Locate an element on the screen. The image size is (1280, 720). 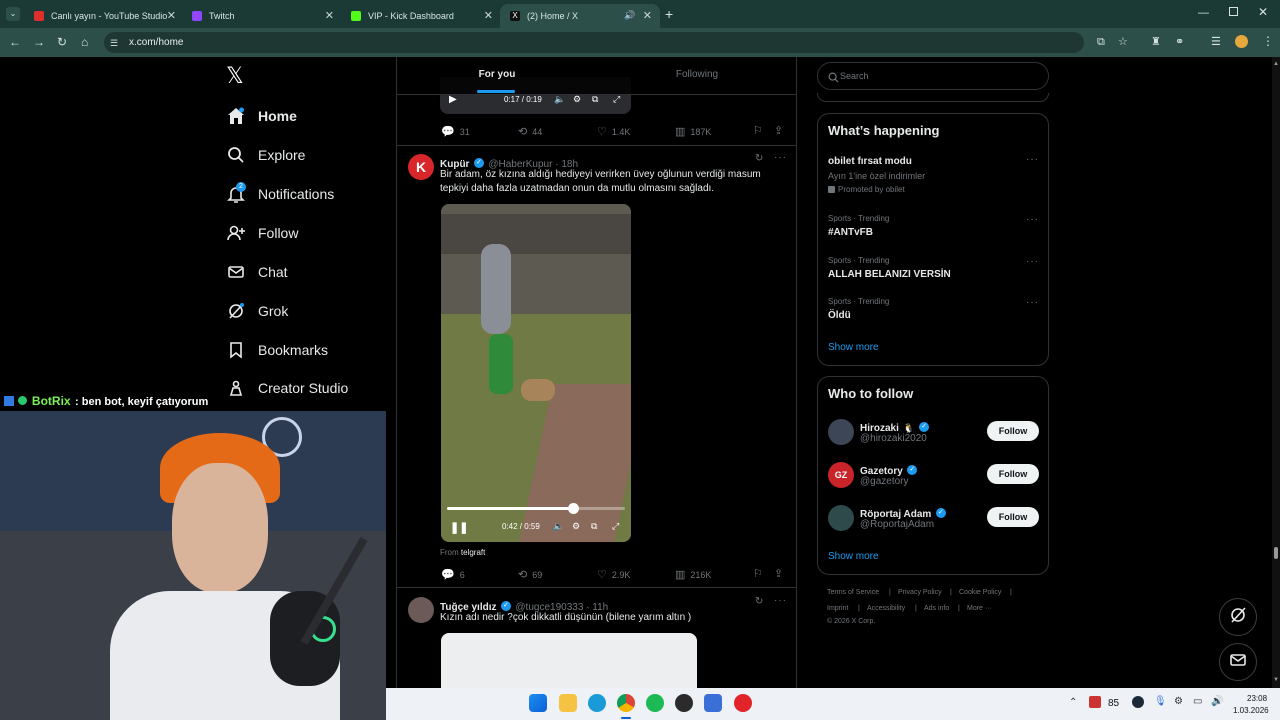
trend-item: Sports · Trending #ANTvFB ··· is located at coordinates (934, 228).